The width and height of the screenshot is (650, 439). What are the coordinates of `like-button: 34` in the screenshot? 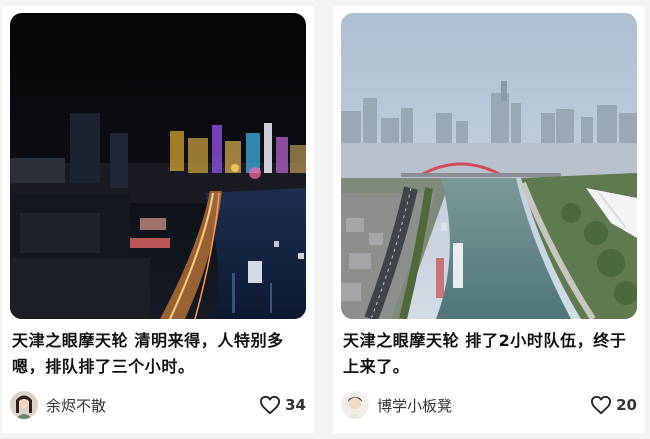 It's located at (282, 405).